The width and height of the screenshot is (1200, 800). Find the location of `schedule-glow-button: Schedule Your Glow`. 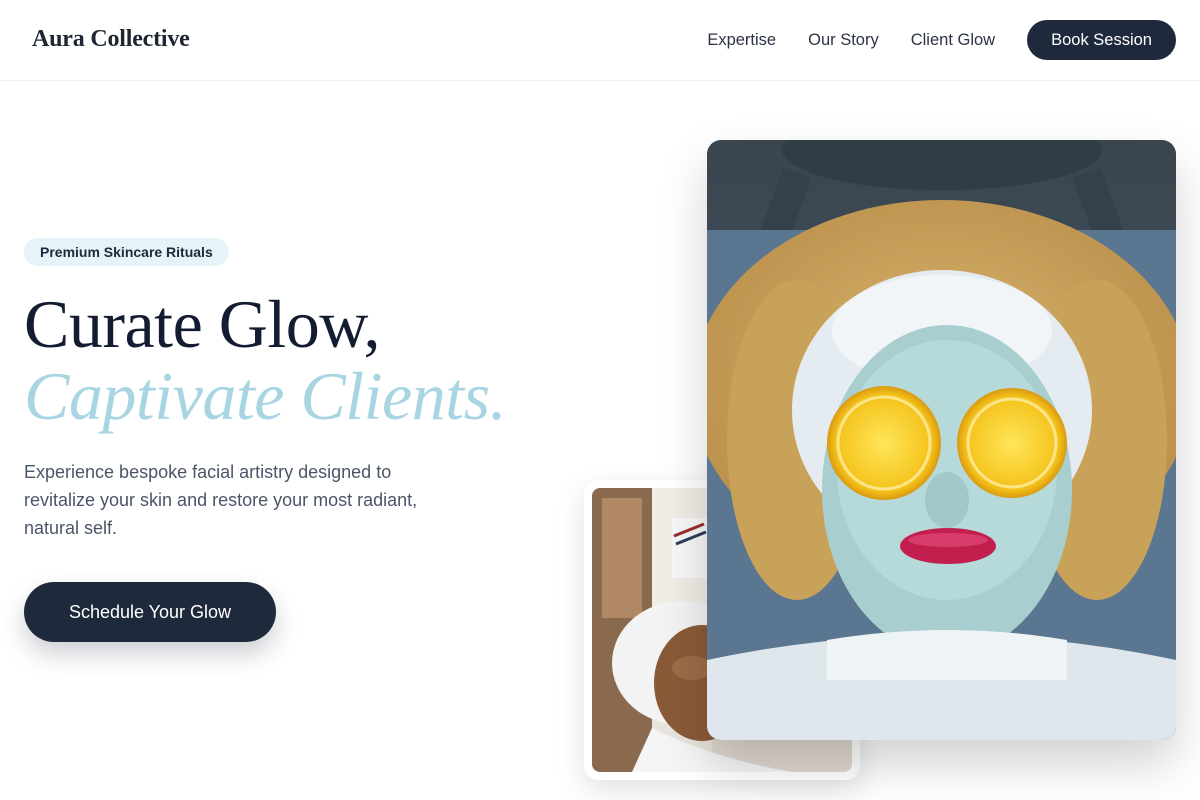

schedule-glow-button: Schedule Your Glow is located at coordinates (150, 612).